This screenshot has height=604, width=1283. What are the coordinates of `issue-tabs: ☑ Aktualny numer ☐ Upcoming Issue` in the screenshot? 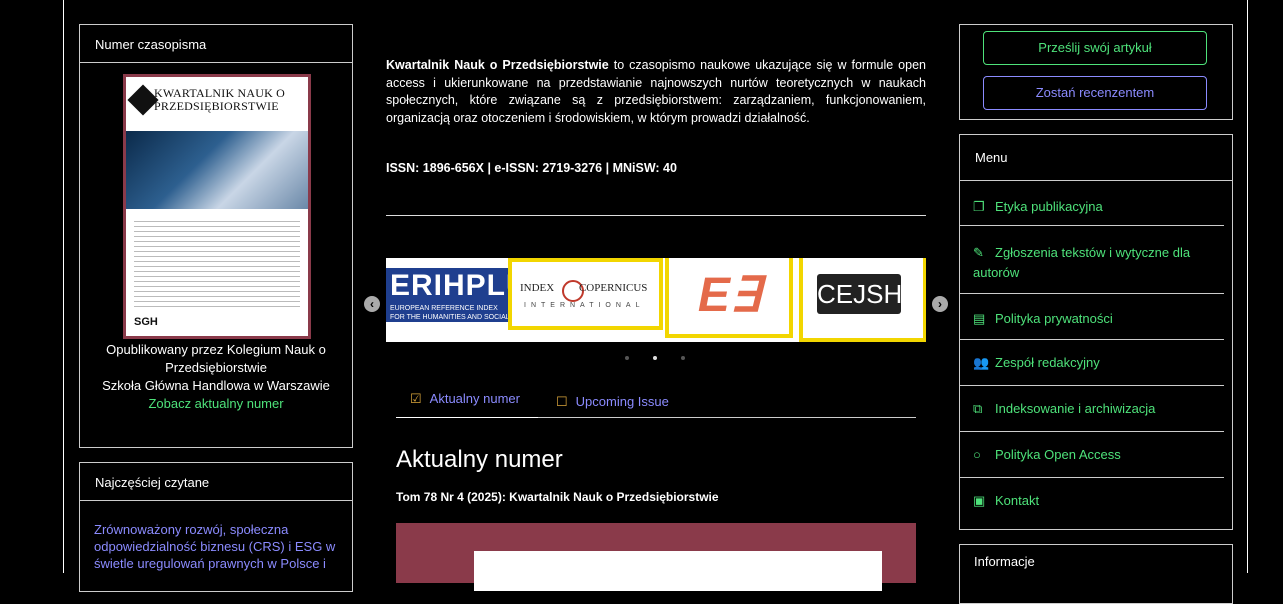 It's located at (656, 401).